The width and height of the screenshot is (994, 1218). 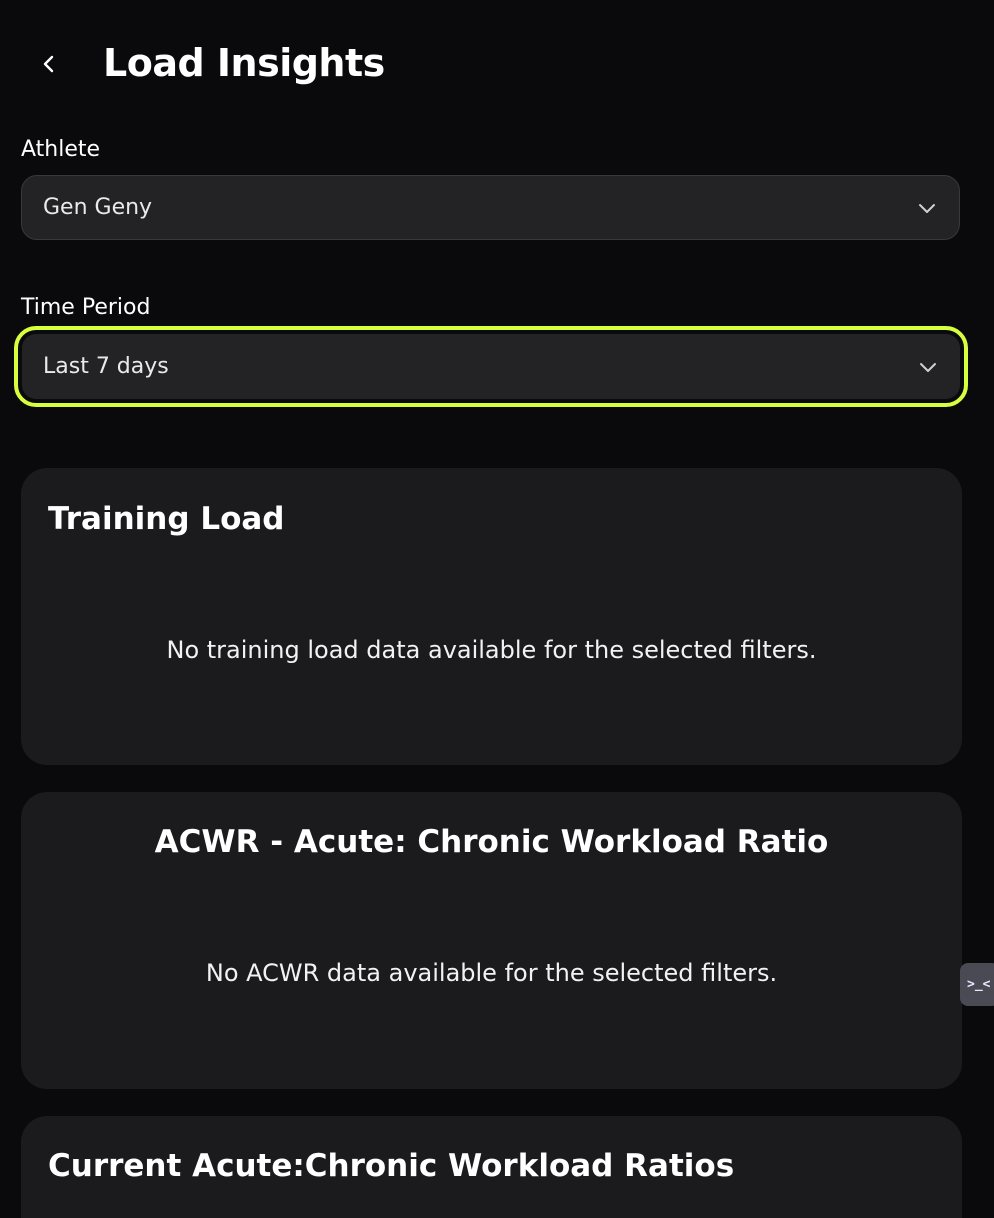 I want to click on chevron-left-icon, so click(x=48, y=64).